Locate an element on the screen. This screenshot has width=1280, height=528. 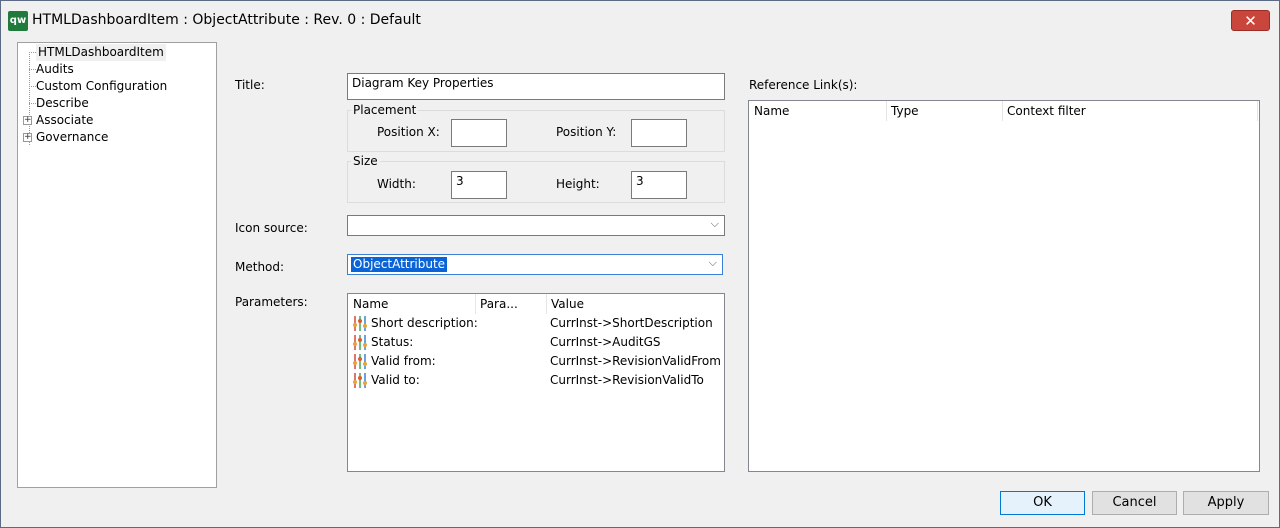
position-x-label: Position X: is located at coordinates (408, 132).